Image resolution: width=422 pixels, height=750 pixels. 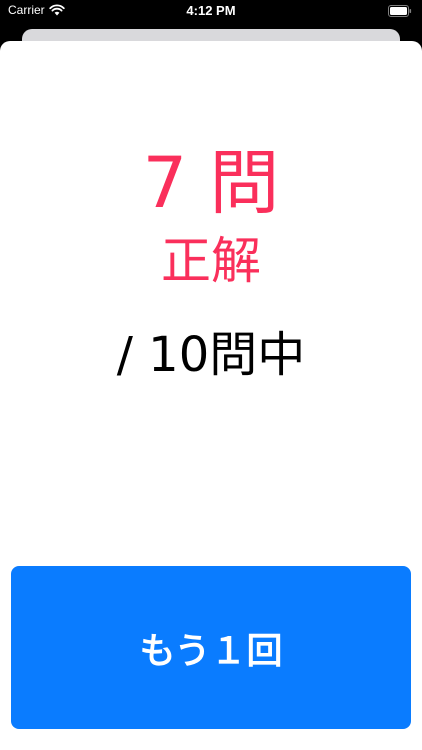 I want to click on correct-label: 正解, so click(x=211, y=261).